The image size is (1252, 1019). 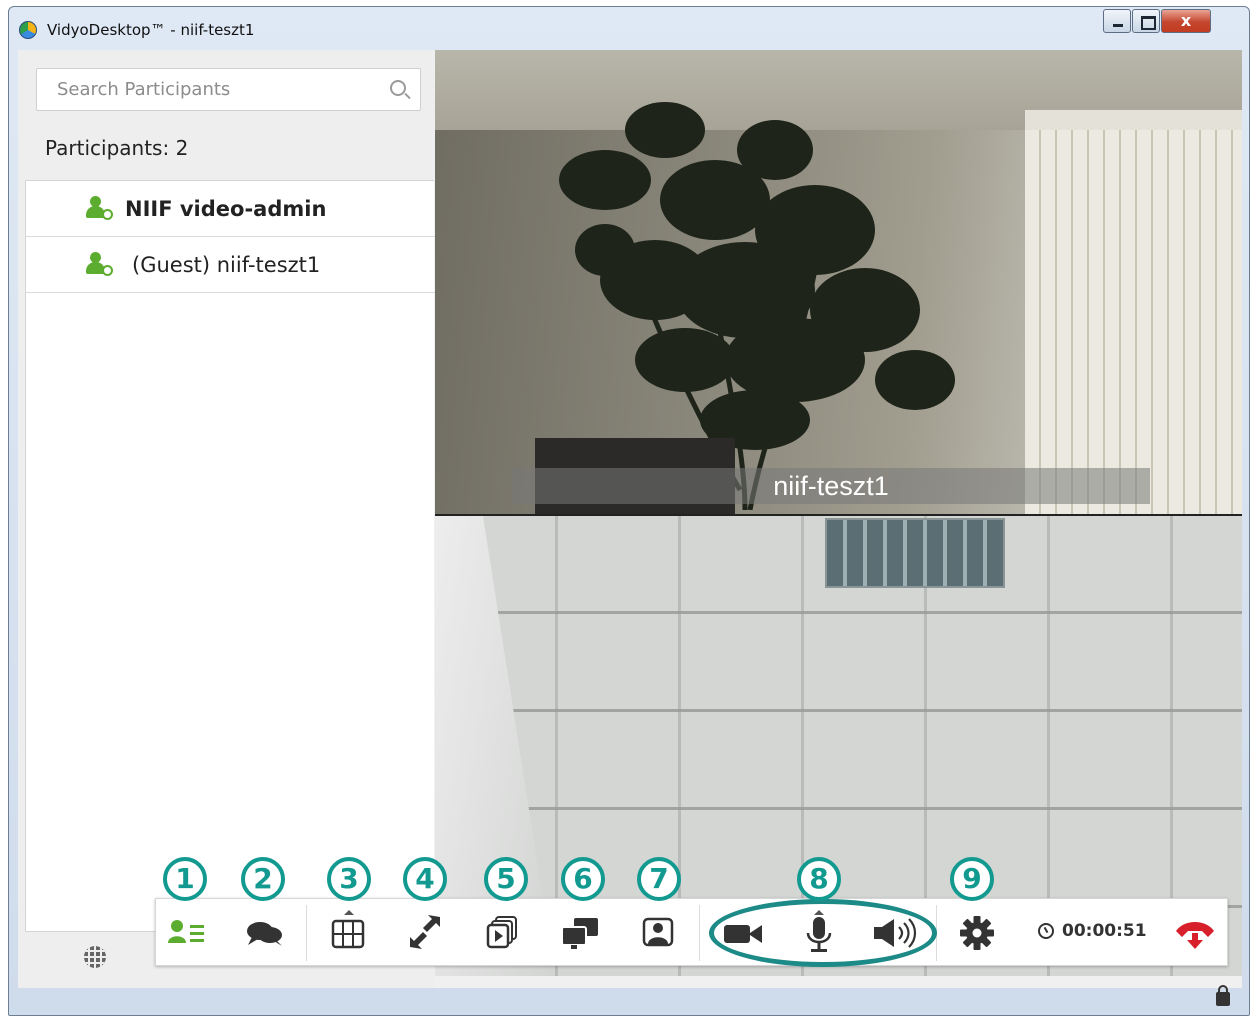 I want to click on minimize-button, so click(x=1117, y=21).